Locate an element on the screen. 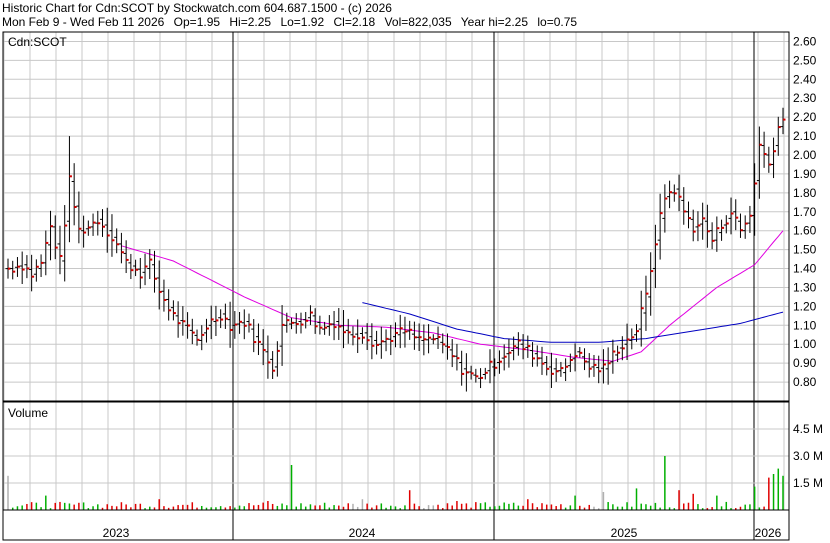  volume-tick-label: 3.0 M is located at coordinates (808, 456).